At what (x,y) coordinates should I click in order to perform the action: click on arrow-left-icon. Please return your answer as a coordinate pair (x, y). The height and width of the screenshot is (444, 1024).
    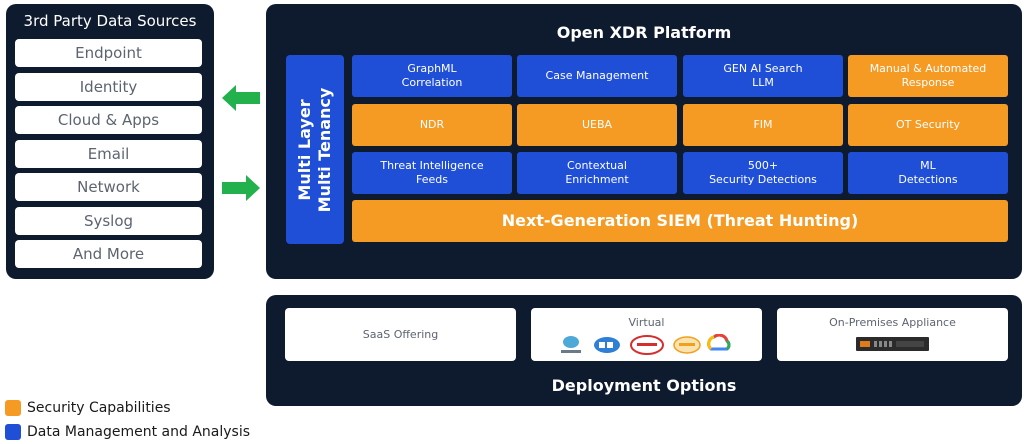
    Looking at the image, I should click on (241, 98).